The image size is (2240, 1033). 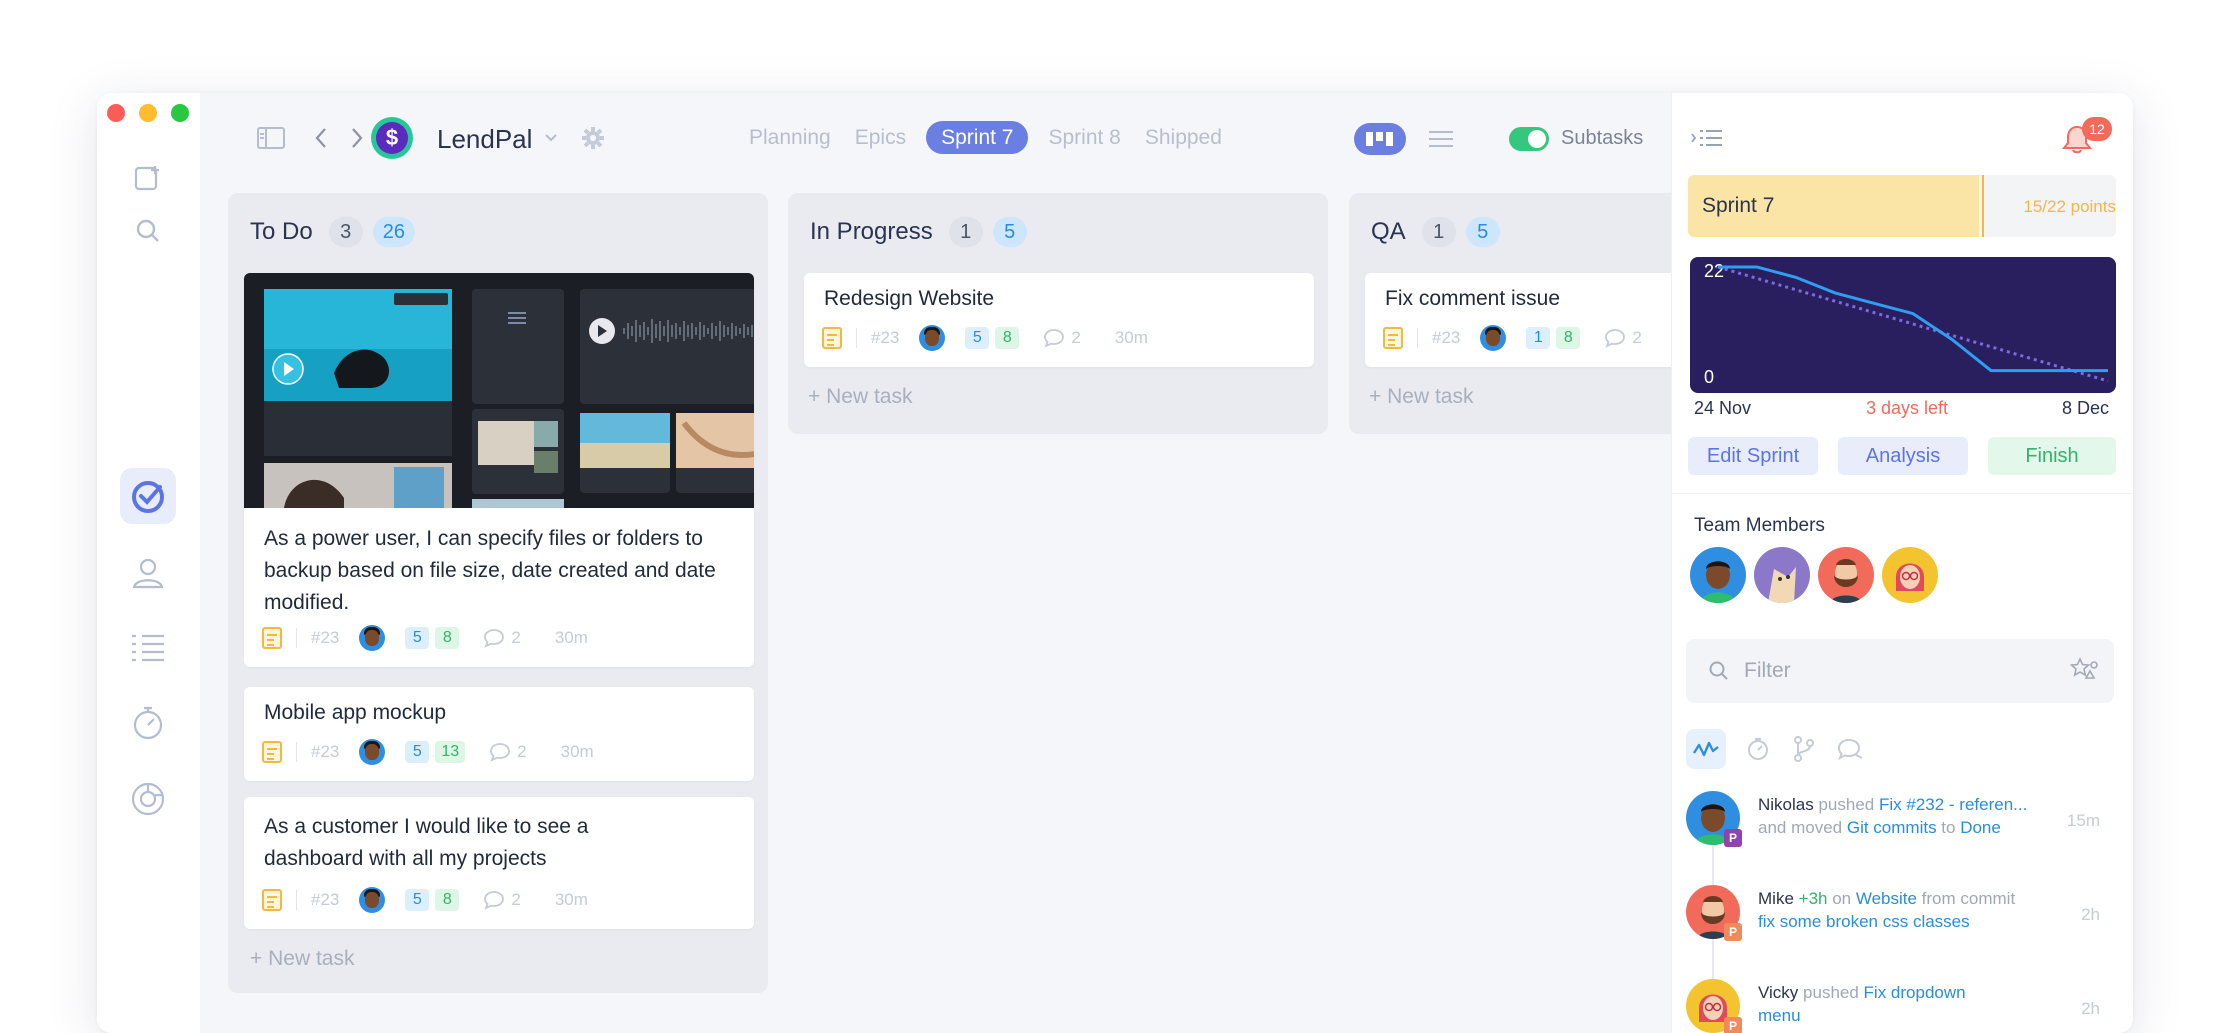 What do you see at coordinates (1529, 139) in the screenshot?
I see `subtasks-toggle` at bounding box center [1529, 139].